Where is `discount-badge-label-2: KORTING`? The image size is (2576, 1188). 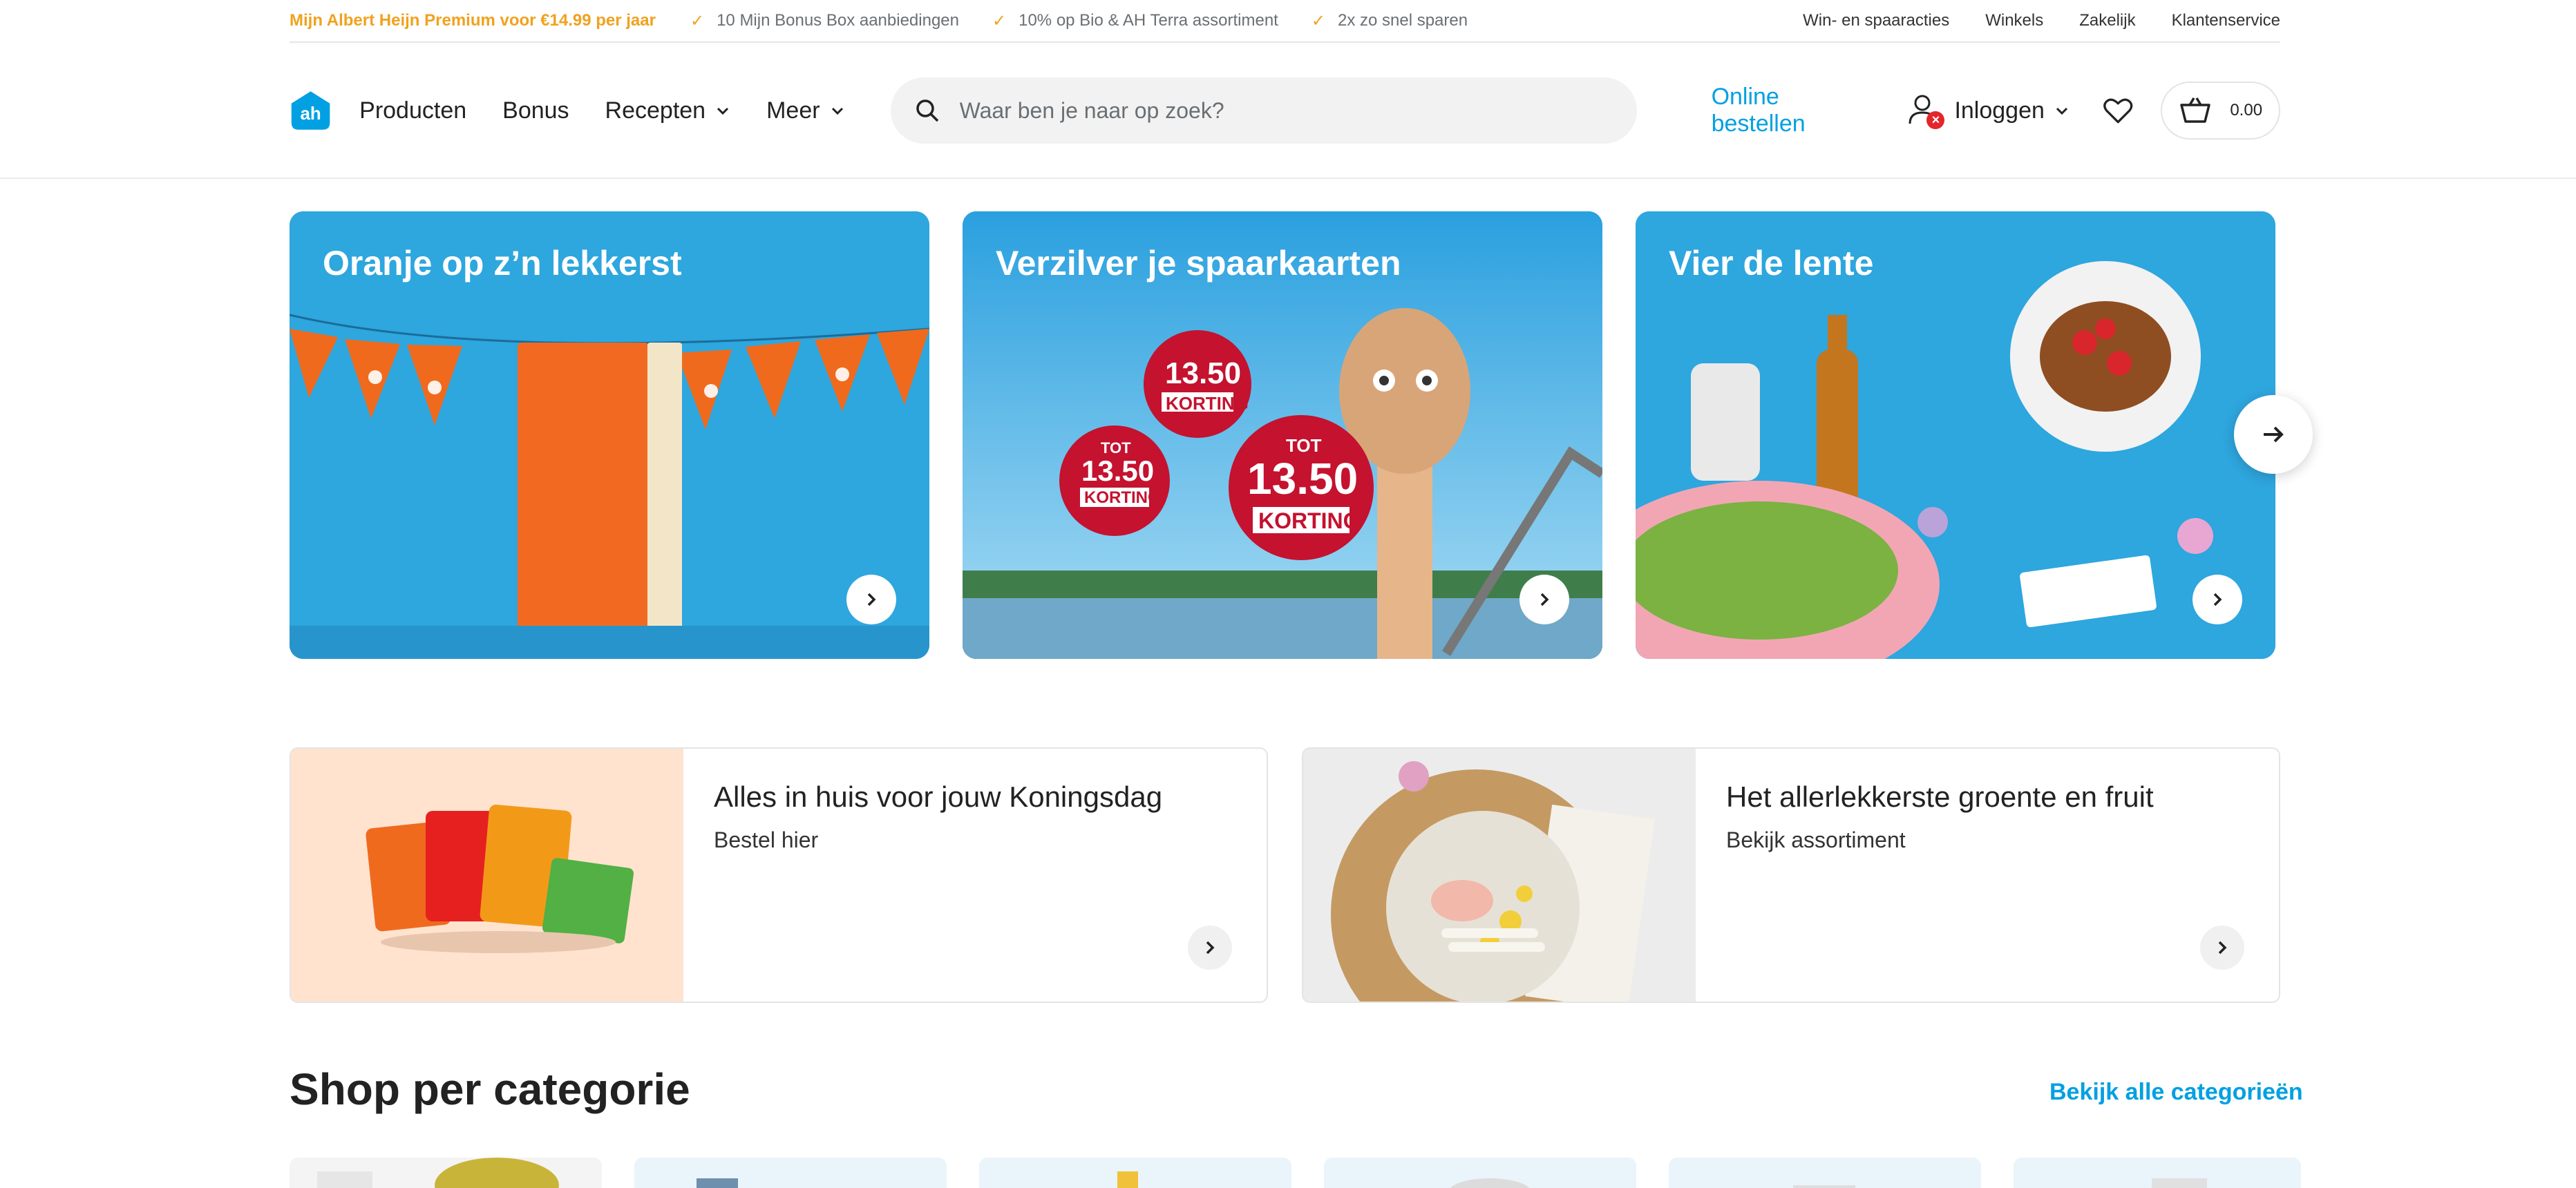
discount-badge-label-2: KORTING is located at coordinates (1122, 497).